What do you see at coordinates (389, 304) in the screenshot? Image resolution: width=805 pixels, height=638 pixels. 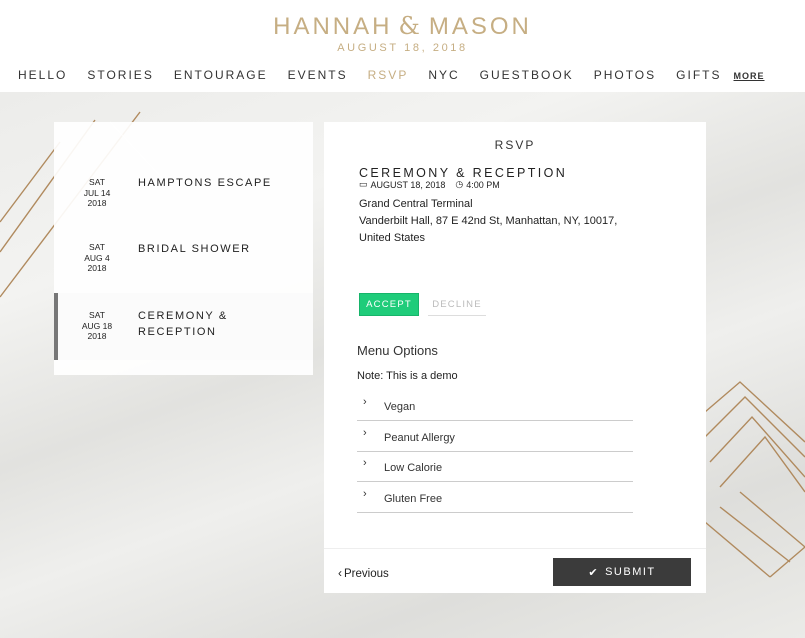 I see `accept-button: ACCEPT` at bounding box center [389, 304].